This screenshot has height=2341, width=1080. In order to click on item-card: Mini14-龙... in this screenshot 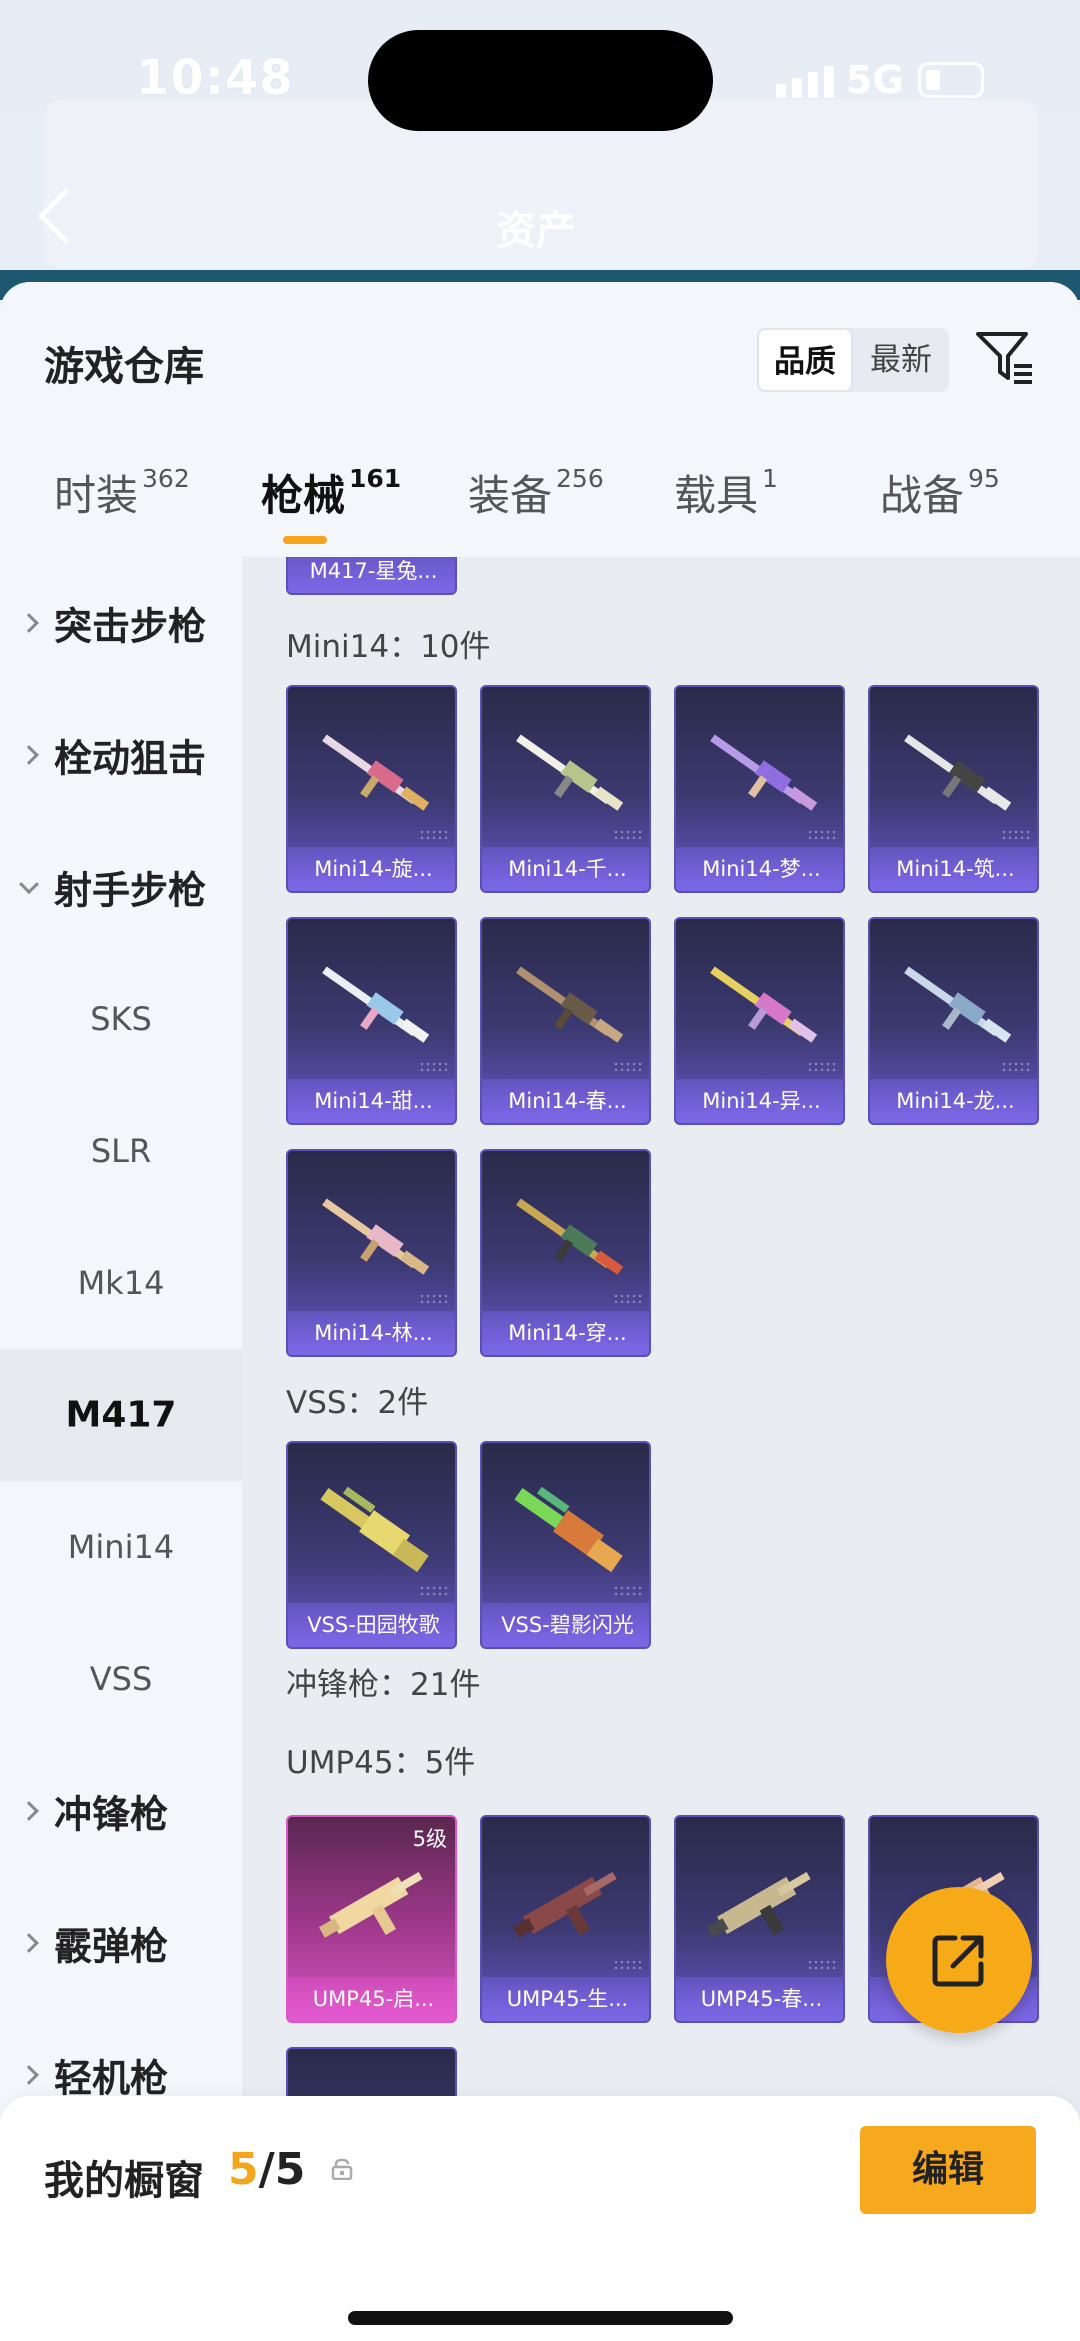, I will do `click(953, 1021)`.